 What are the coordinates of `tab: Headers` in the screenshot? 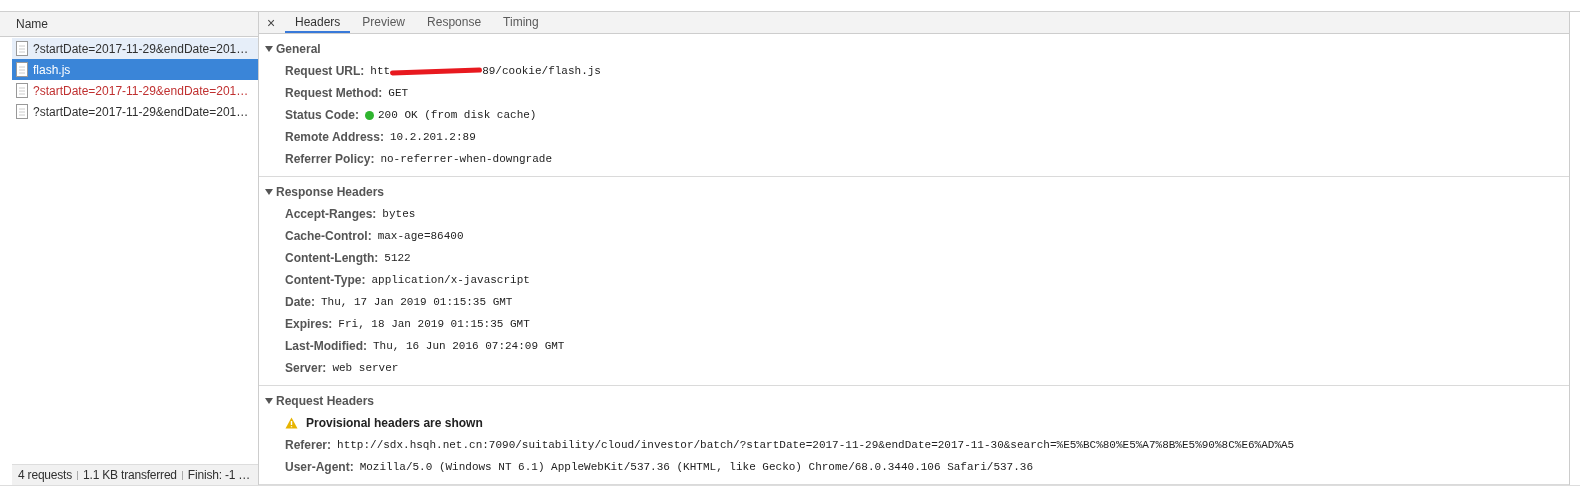 It's located at (318, 22).